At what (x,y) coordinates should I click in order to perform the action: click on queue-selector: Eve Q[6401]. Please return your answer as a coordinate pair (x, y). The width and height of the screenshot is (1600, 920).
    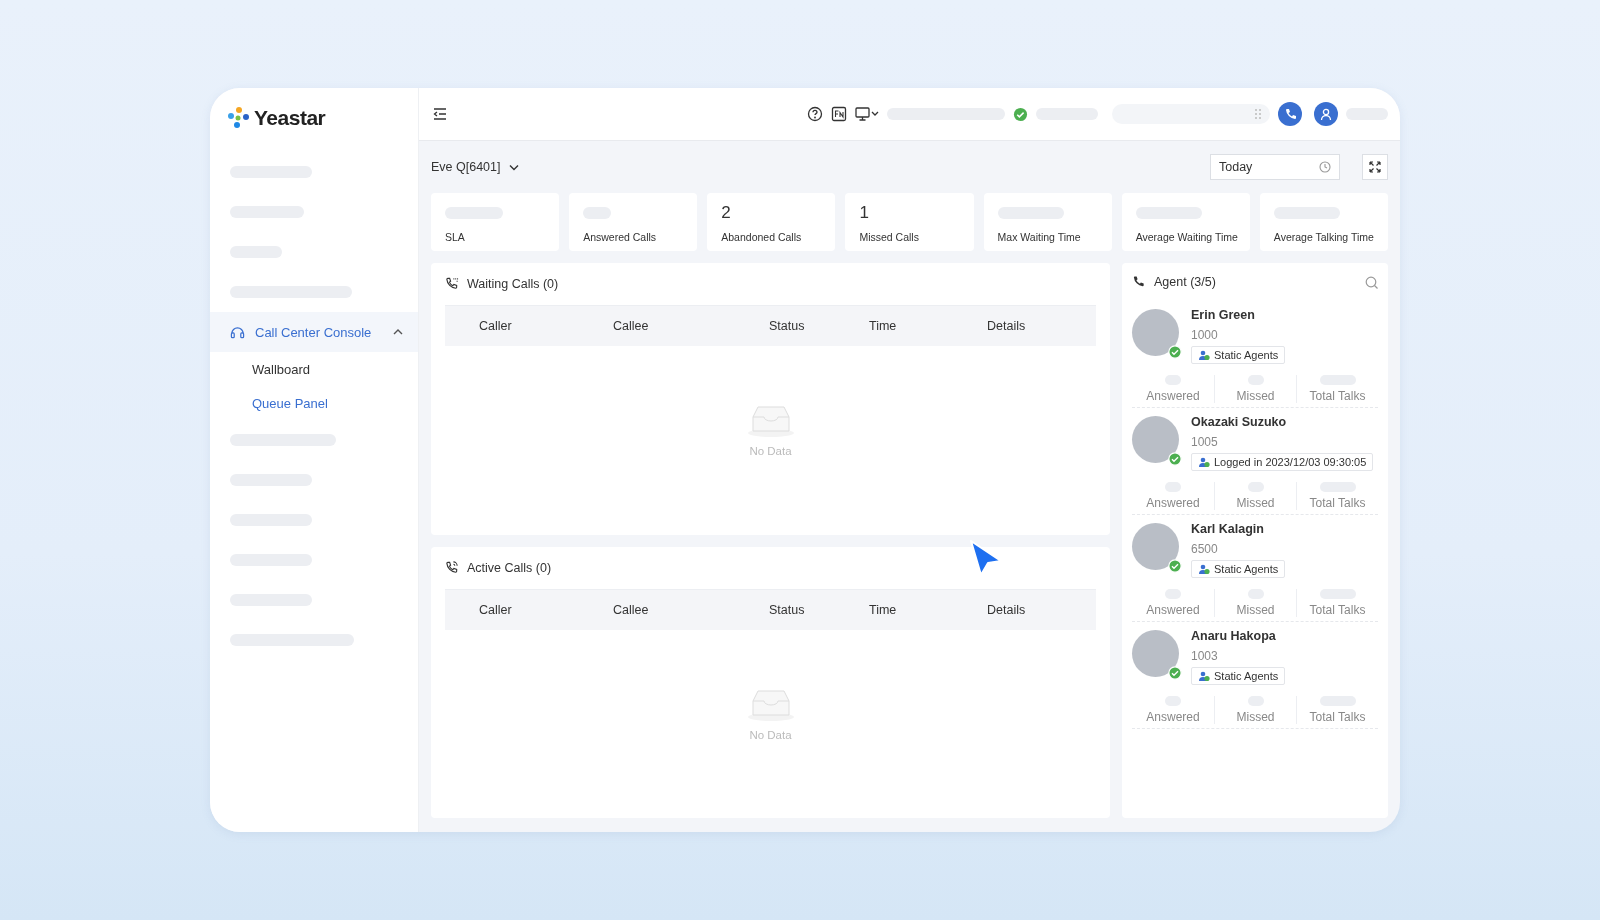
    Looking at the image, I should click on (475, 167).